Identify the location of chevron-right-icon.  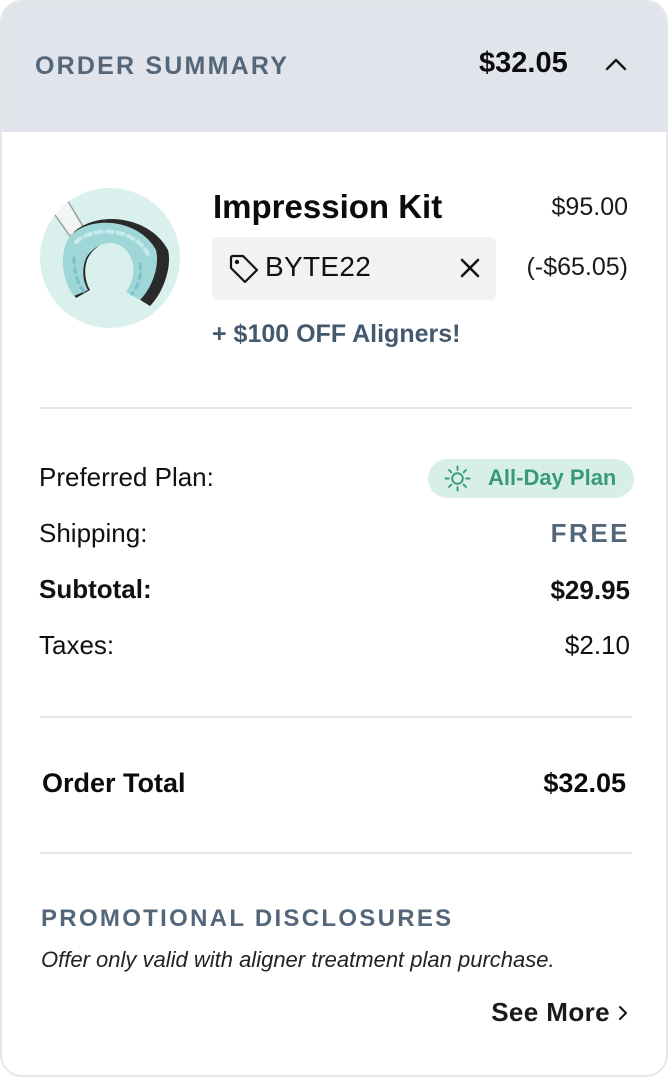
(623, 1012).